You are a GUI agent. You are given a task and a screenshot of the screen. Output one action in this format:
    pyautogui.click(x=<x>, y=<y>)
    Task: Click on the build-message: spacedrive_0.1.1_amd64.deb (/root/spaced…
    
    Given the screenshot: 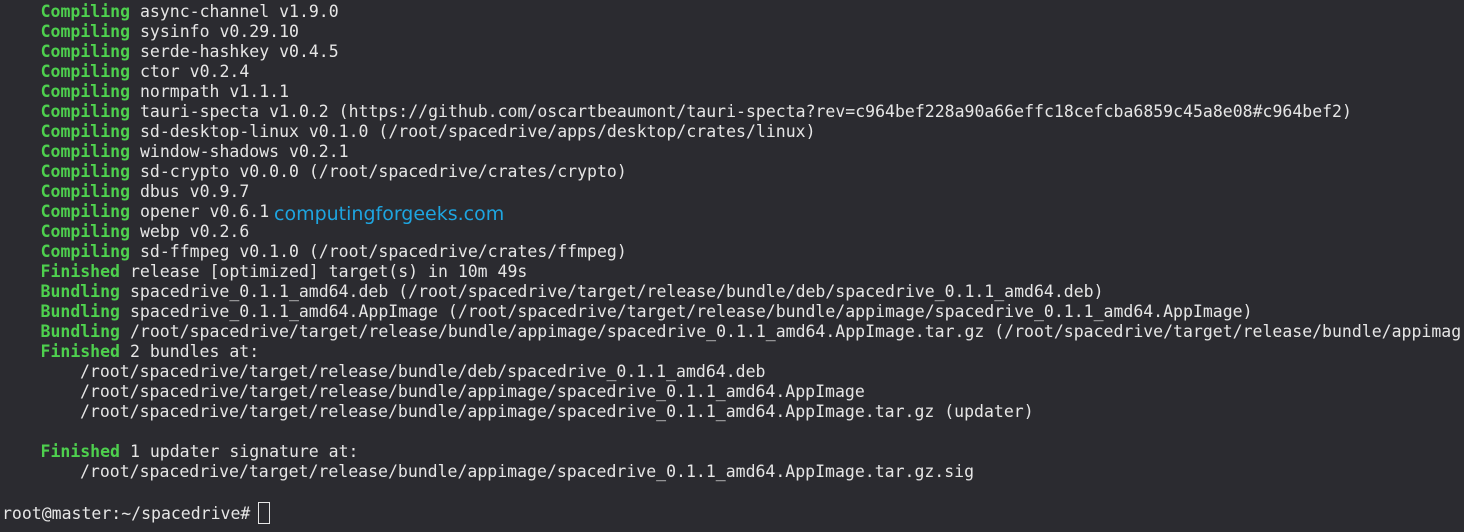 What is the action you would take?
    pyautogui.click(x=617, y=291)
    